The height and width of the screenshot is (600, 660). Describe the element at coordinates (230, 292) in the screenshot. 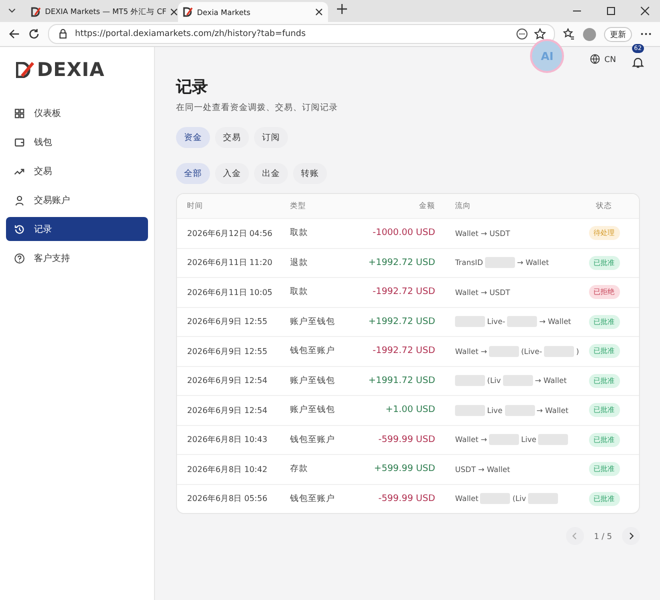

I see `time-cell-text: 2026年6月11日 10:05` at that location.